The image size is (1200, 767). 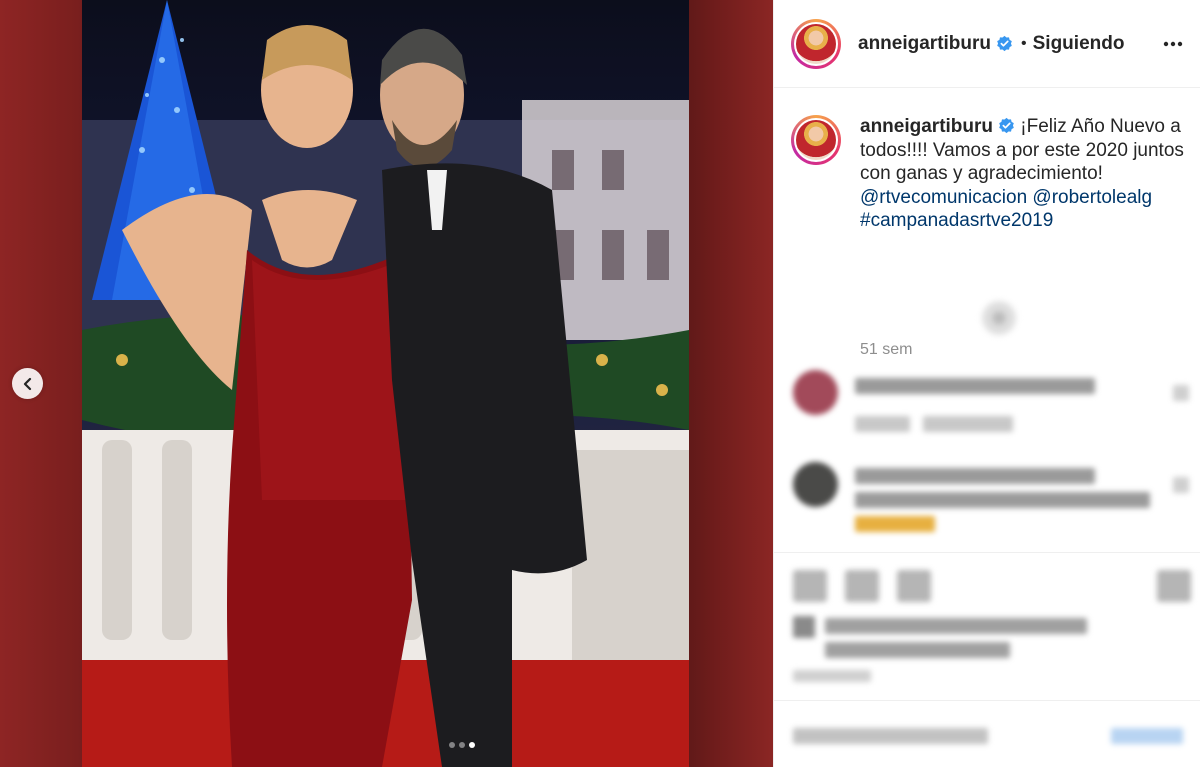 I want to click on previous-photo-button, so click(x=27, y=383).